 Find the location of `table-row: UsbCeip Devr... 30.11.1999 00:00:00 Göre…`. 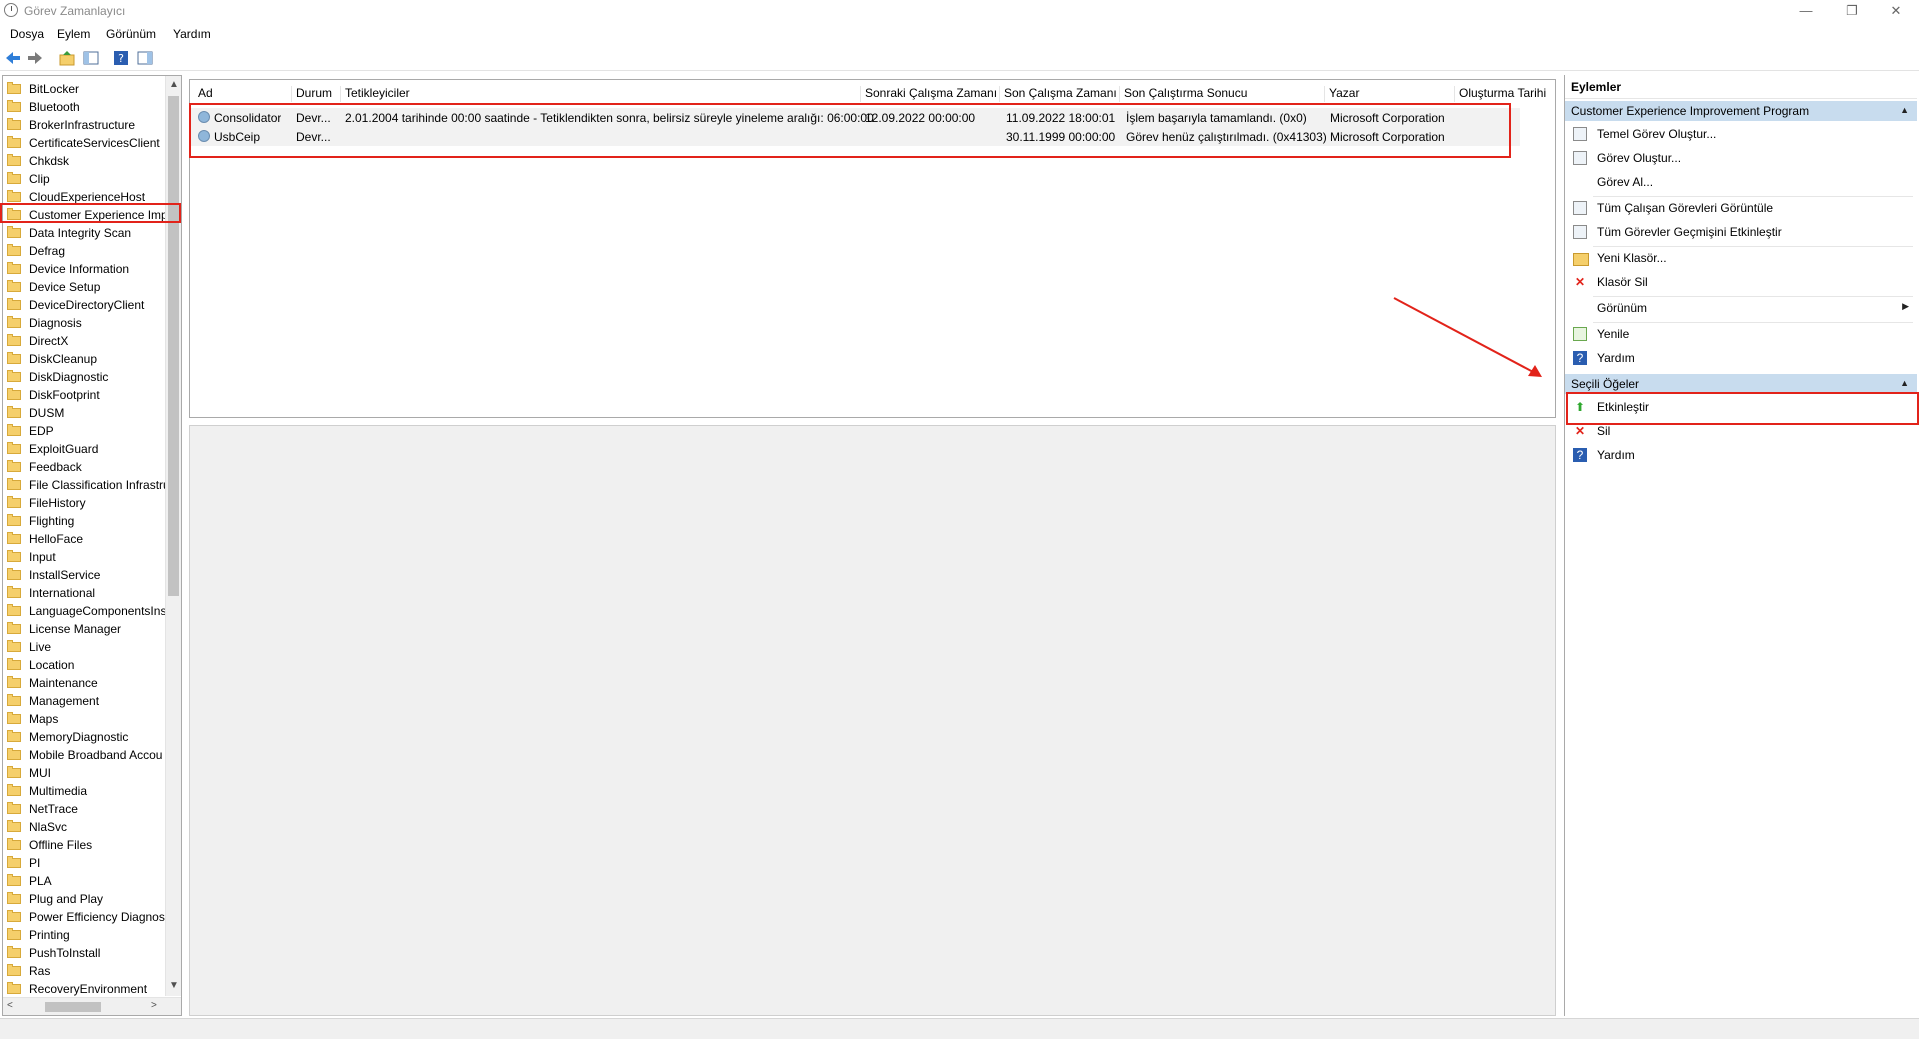

table-row: UsbCeip Devr... 30.11.1999 00:00:00 Göre… is located at coordinates (855, 136).